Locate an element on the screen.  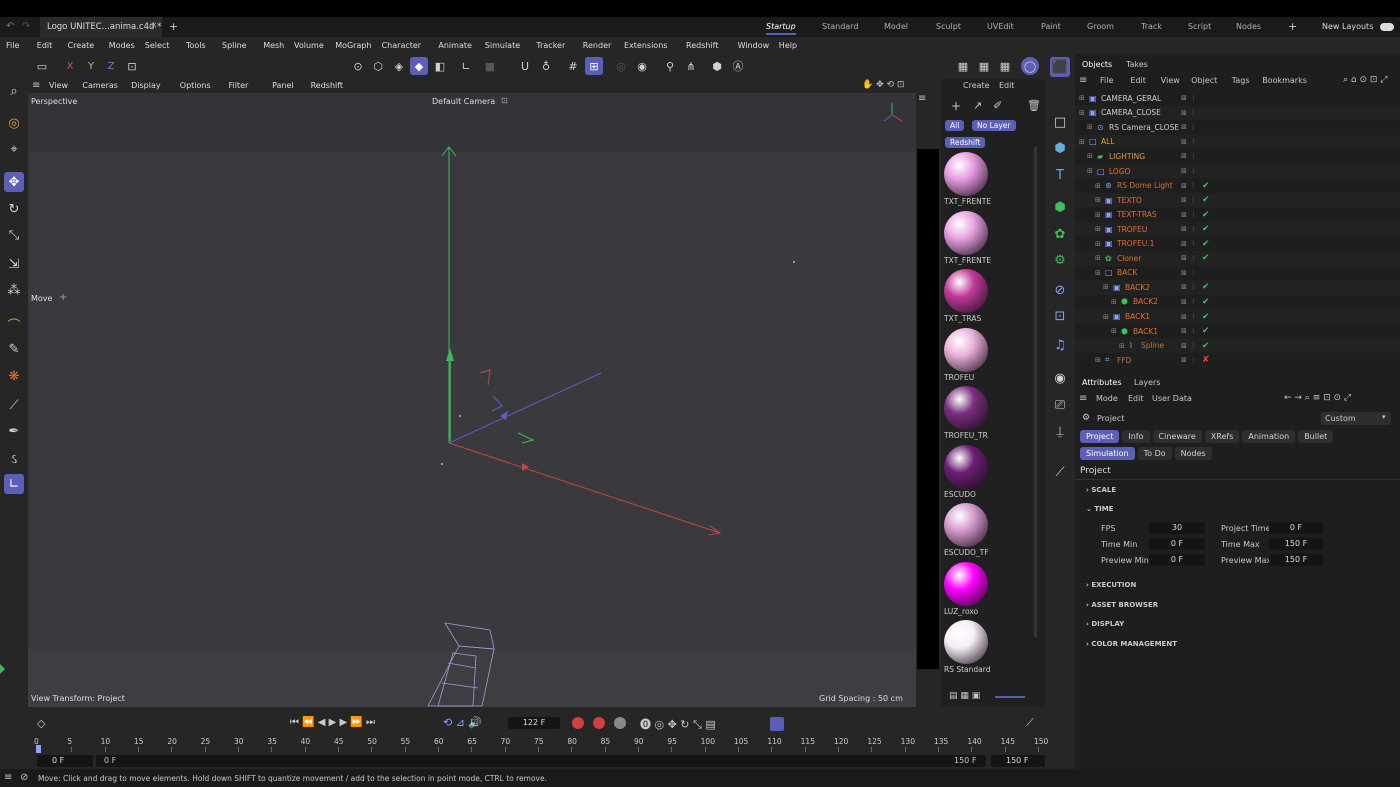
tab-layers: Layers is located at coordinates (1147, 382).